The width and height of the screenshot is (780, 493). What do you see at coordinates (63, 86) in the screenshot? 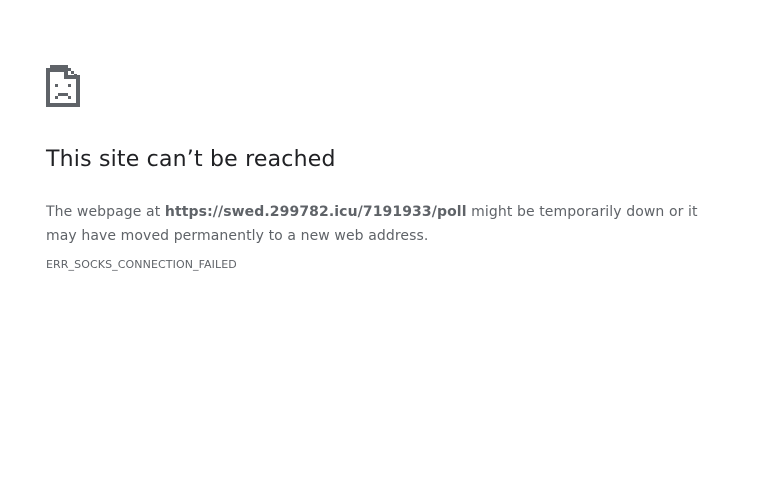
I see `sad-page-icon` at bounding box center [63, 86].